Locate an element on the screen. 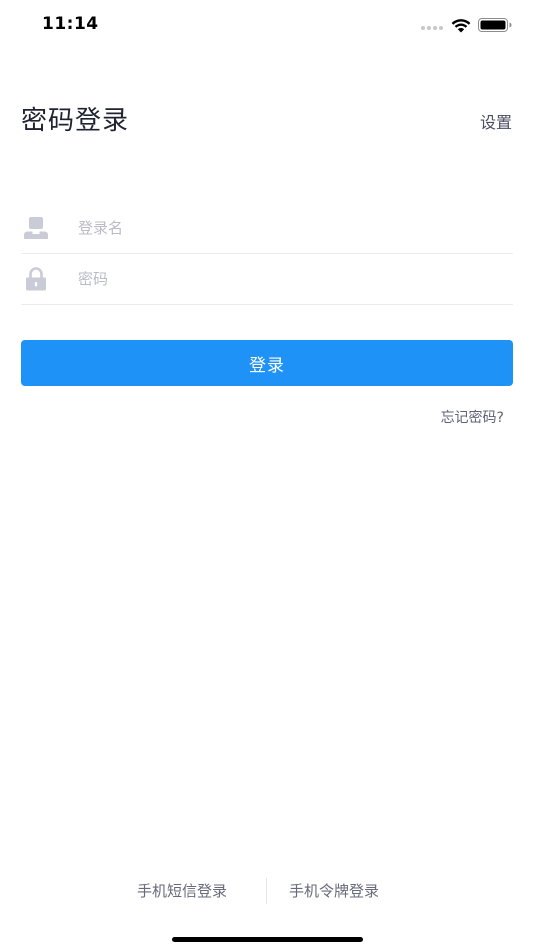 The width and height of the screenshot is (534, 950). user-icon is located at coordinates (36, 228).